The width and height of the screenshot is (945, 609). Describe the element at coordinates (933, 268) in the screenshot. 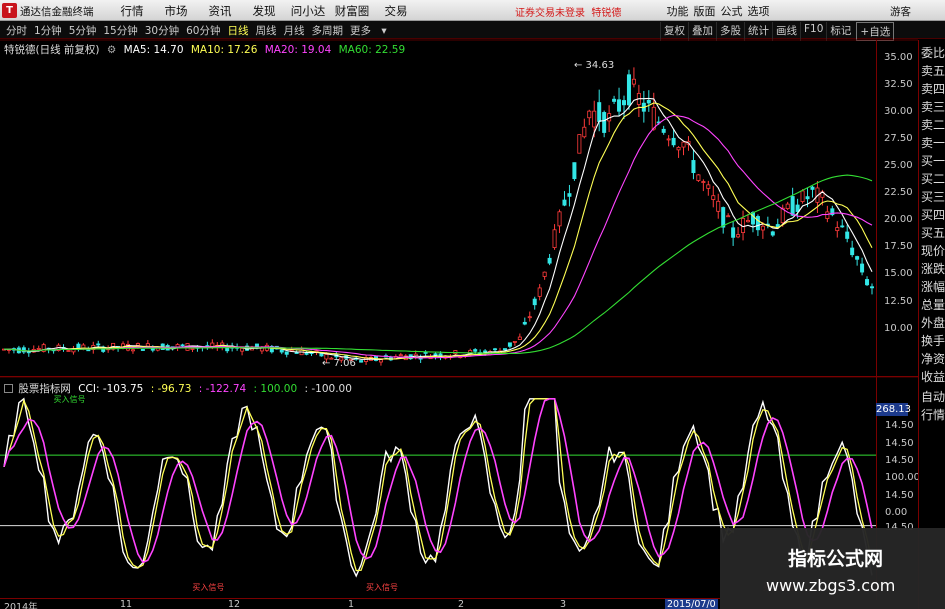

I see `side-label: 涨跌` at that location.